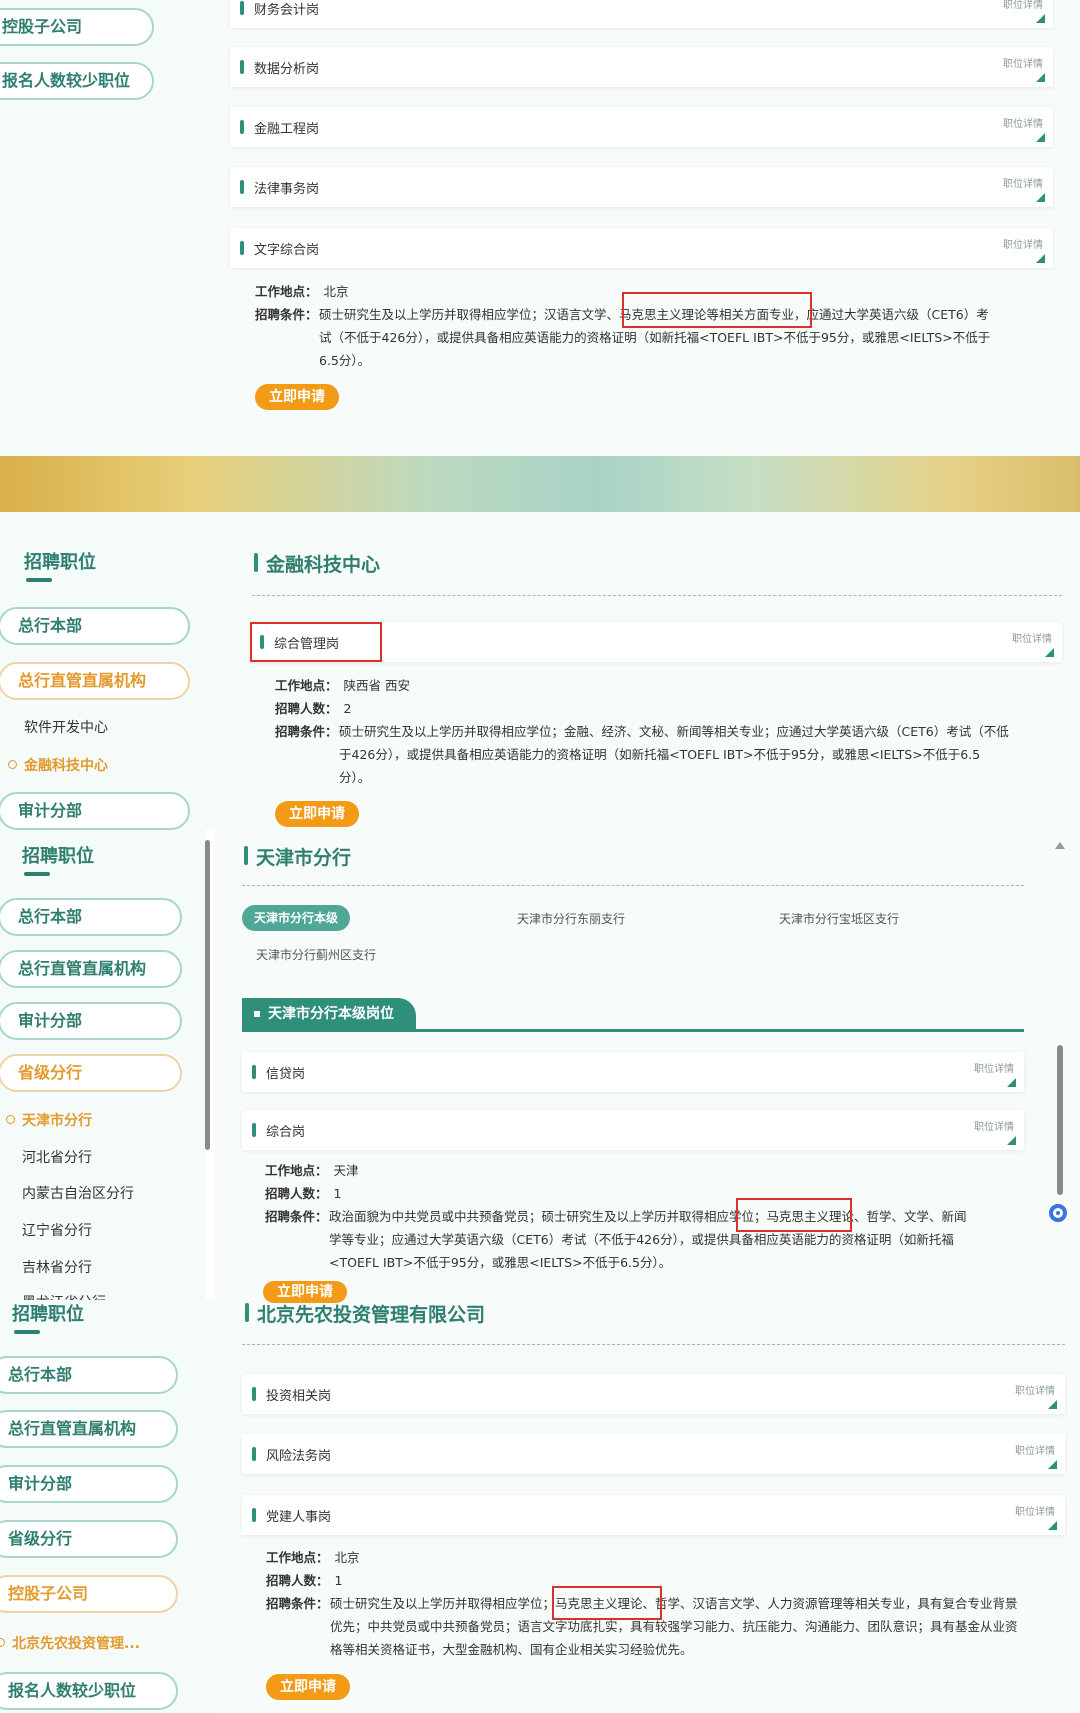 The width and height of the screenshot is (1080, 1713). Describe the element at coordinates (287, 189) in the screenshot. I see `job-title: 法律事务岗` at that location.